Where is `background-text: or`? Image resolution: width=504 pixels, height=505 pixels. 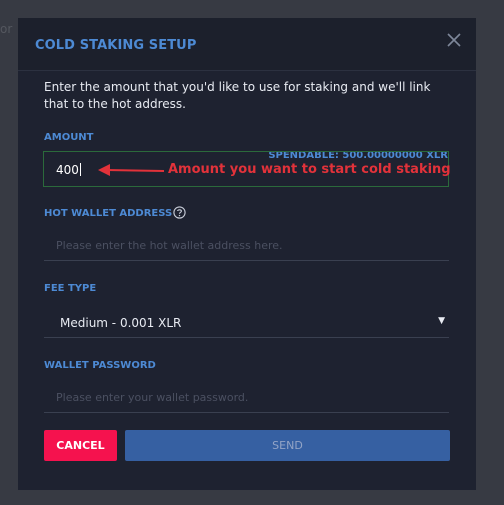 background-text: or is located at coordinates (6, 29).